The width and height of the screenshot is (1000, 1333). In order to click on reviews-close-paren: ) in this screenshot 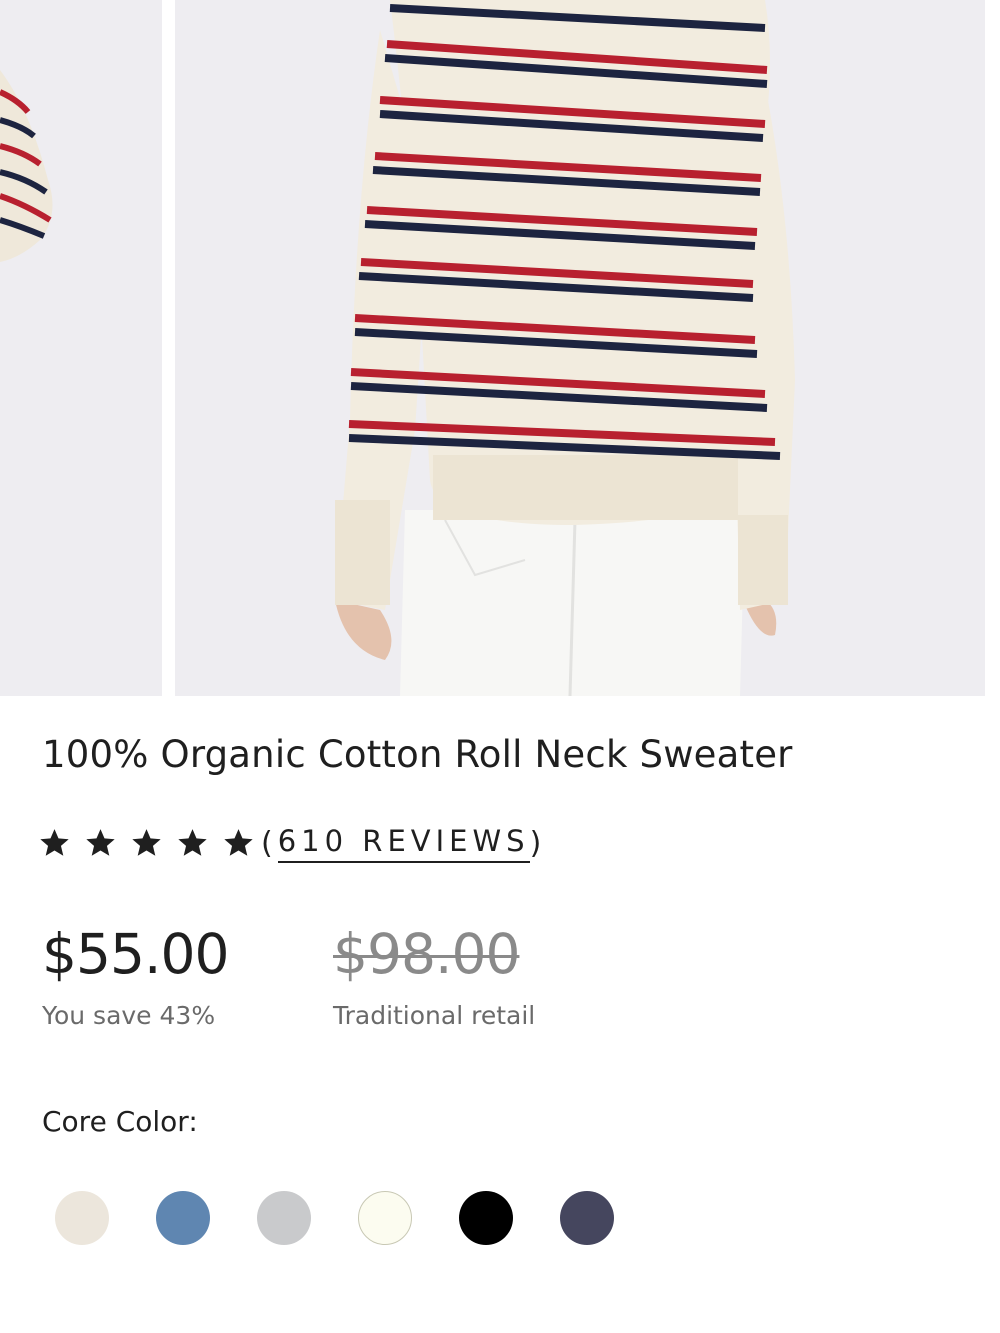, I will do `click(538, 843)`.